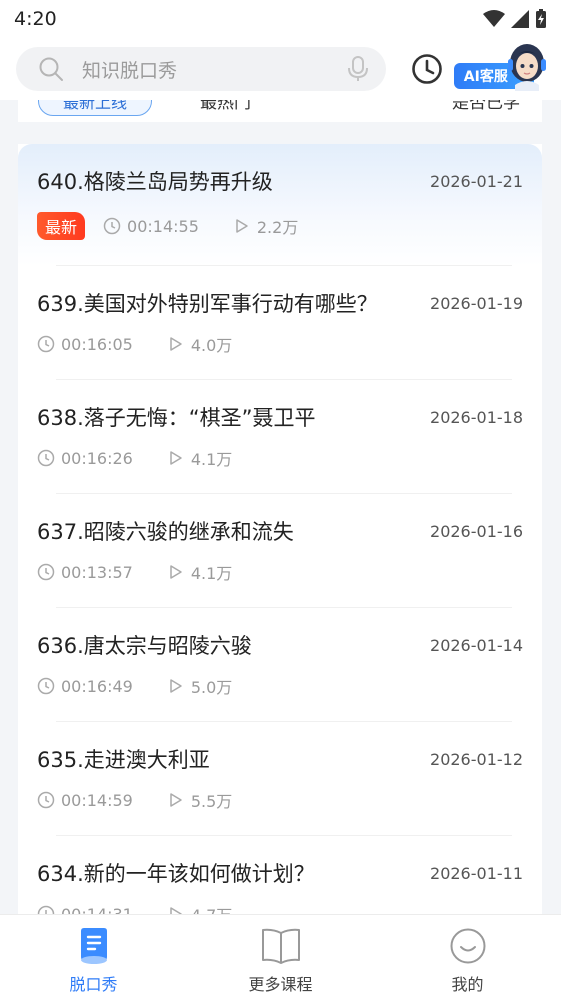 This screenshot has width=561, height=999. What do you see at coordinates (134, 572) in the screenshot?
I see `episode-meta: 00:13:57 4.1万` at bounding box center [134, 572].